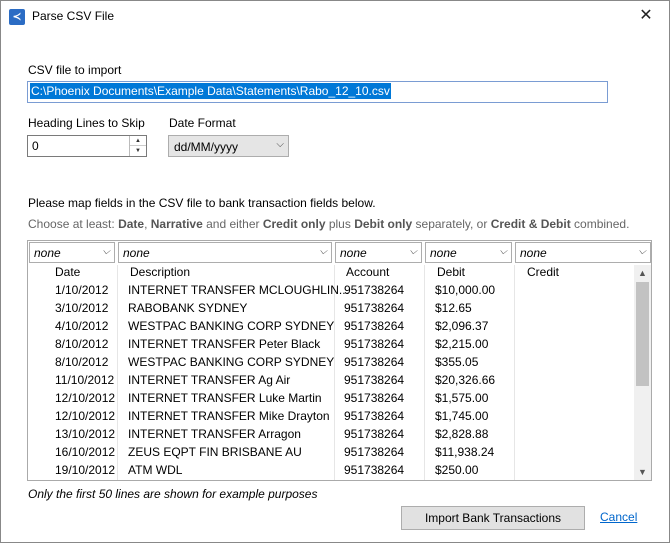 Image resolution: width=670 pixels, height=543 pixels. Describe the element at coordinates (68, 272) in the screenshot. I see `column-header-date: Date` at that location.